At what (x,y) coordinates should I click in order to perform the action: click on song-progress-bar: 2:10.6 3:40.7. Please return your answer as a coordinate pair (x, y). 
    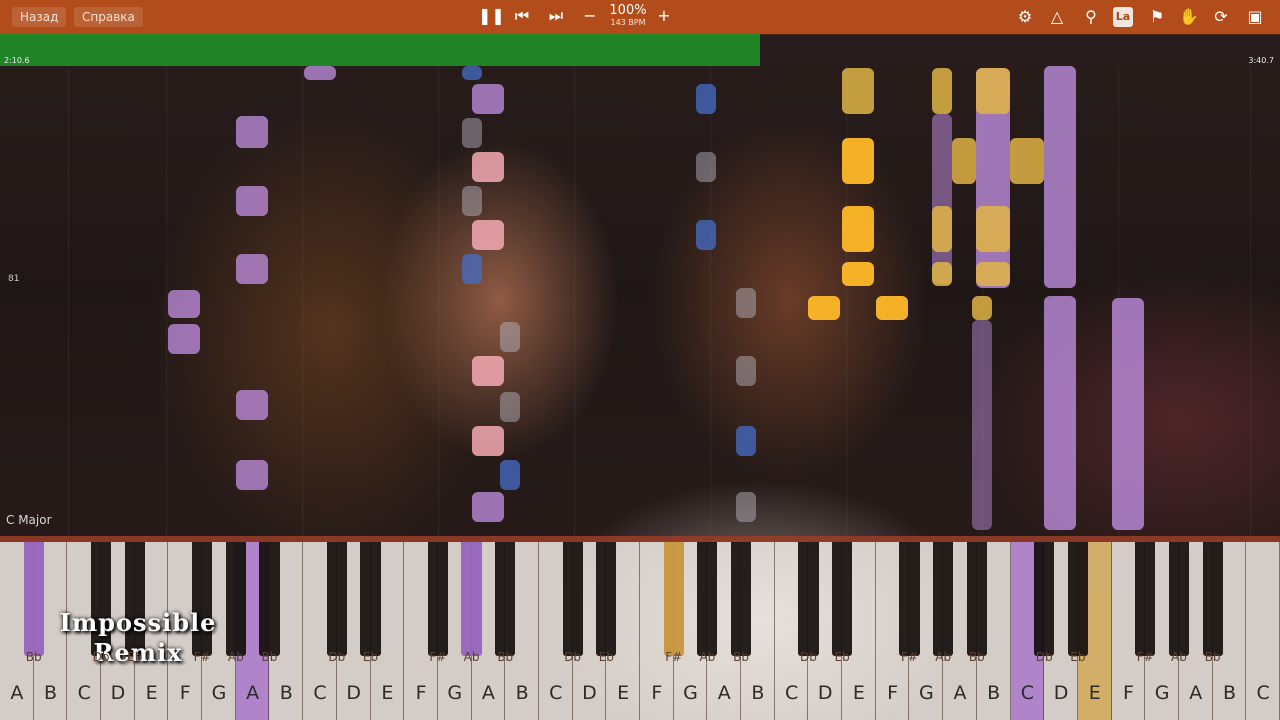
    Looking at the image, I should click on (640, 50).